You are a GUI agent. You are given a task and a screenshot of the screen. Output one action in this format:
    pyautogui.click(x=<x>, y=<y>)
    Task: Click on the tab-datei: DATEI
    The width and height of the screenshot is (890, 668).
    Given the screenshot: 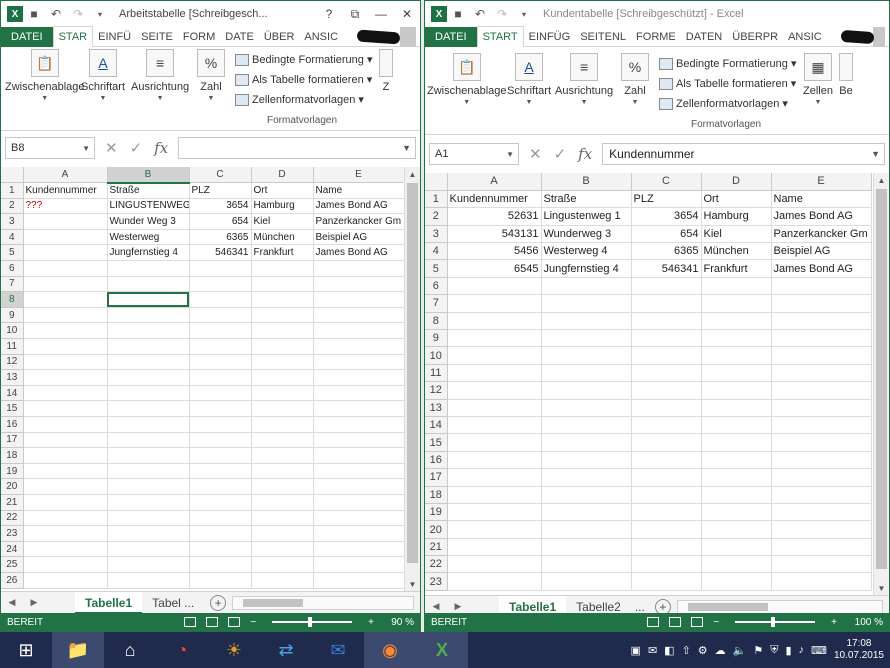 What is the action you would take?
    pyautogui.click(x=451, y=36)
    